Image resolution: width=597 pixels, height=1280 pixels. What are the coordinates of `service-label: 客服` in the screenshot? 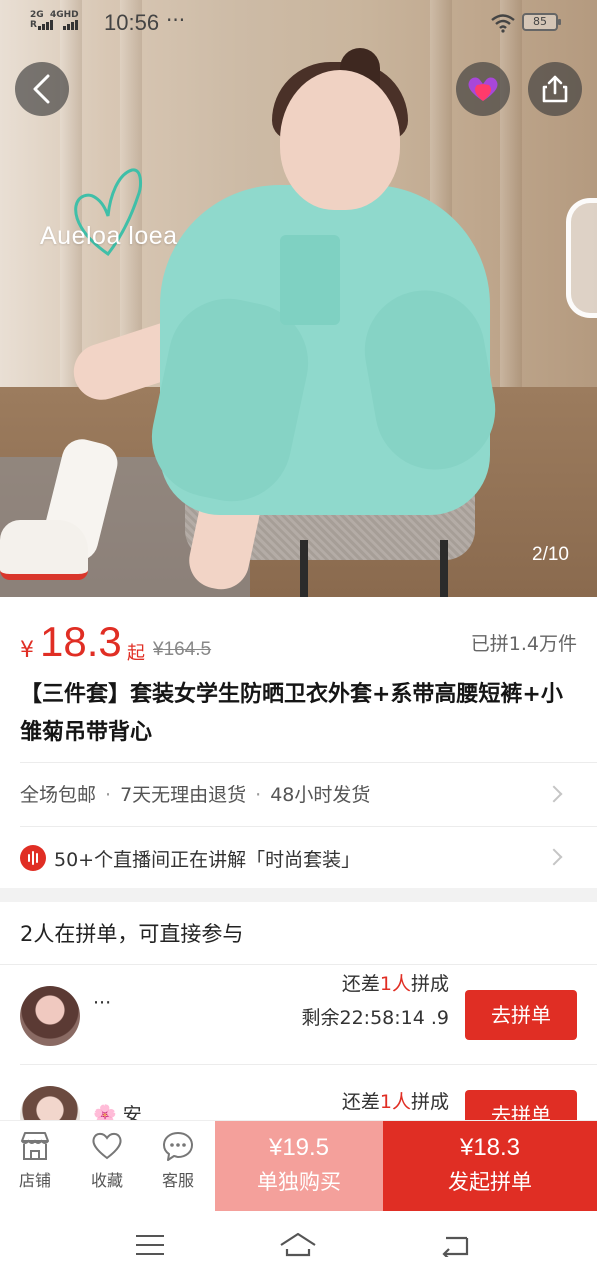 It's located at (177, 1180).